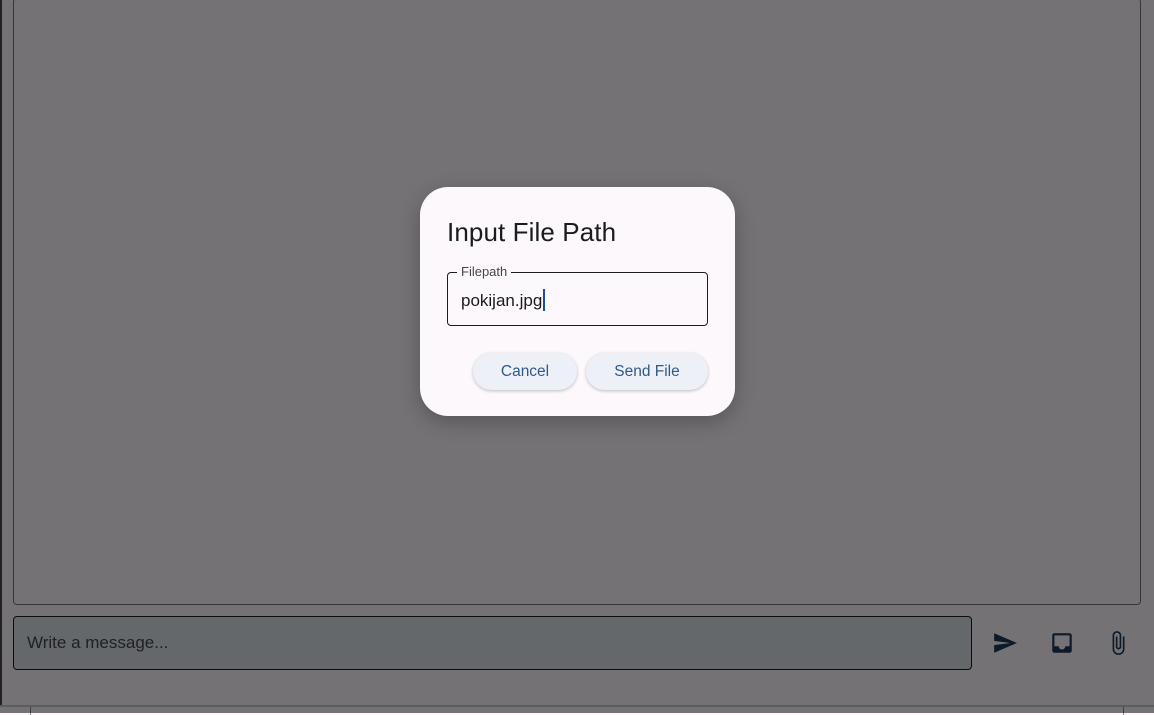 The width and height of the screenshot is (1154, 715). Describe the element at coordinates (577, 295) in the screenshot. I see `filepath-field: Filepath pokijan.jpg` at that location.